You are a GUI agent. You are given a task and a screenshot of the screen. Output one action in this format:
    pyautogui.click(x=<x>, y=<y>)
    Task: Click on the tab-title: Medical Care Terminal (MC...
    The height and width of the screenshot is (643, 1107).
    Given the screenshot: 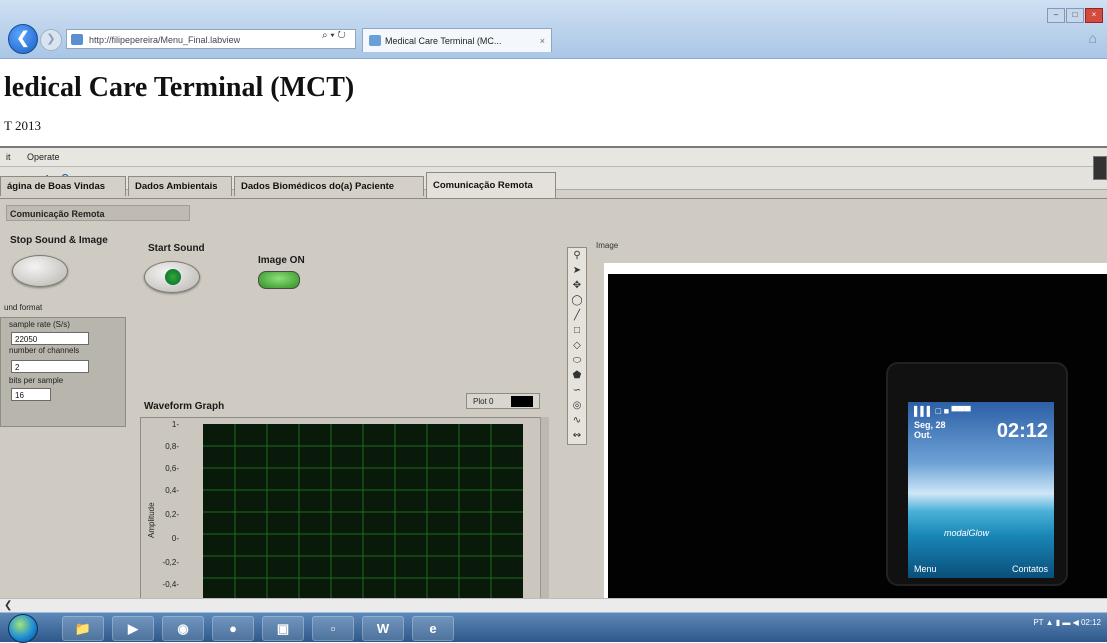 What is the action you would take?
    pyautogui.click(x=443, y=41)
    